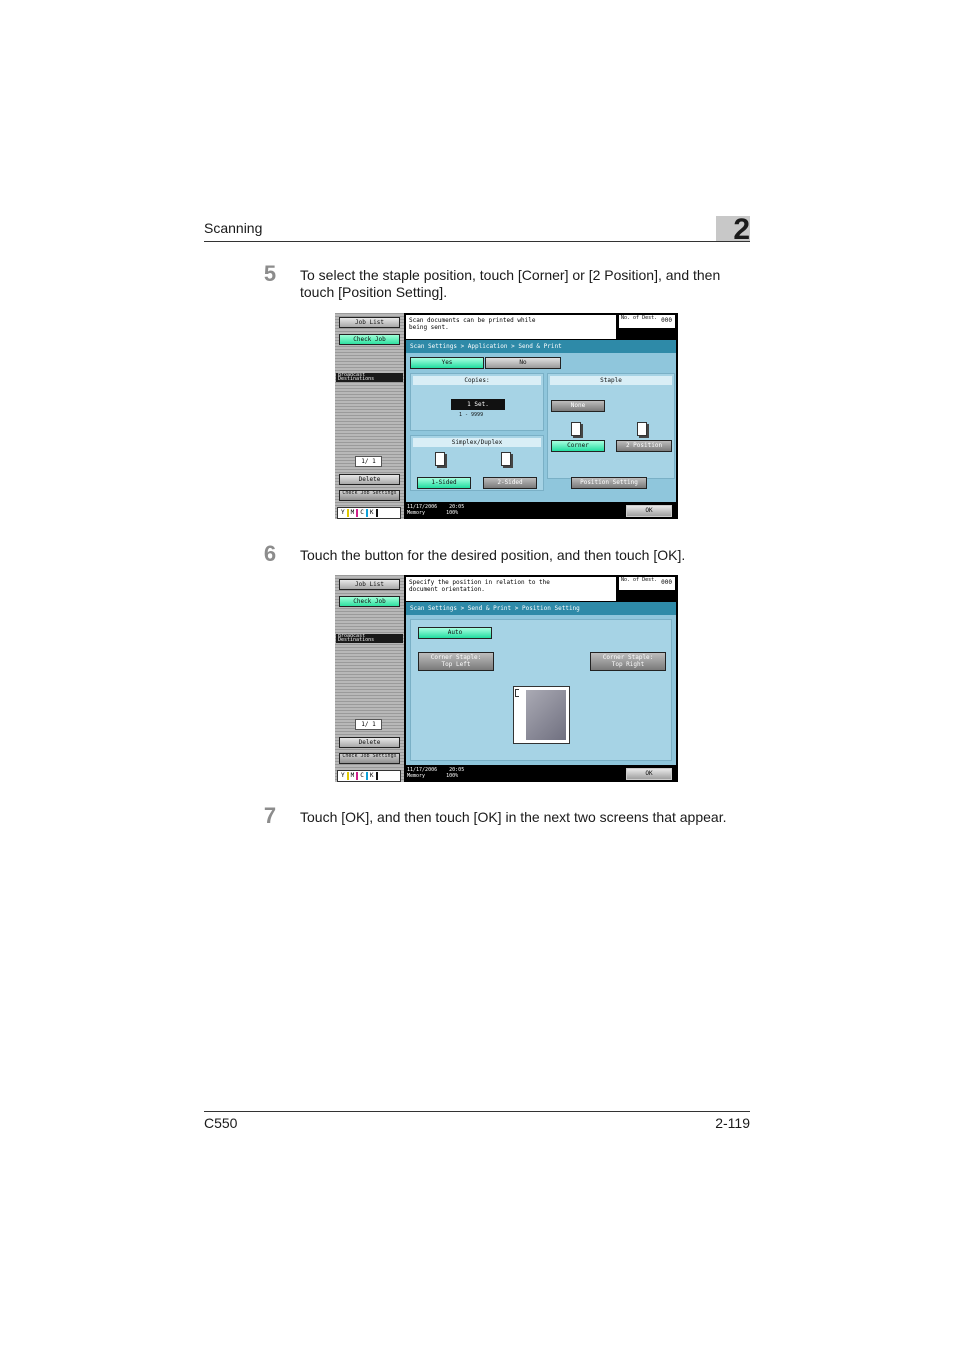  What do you see at coordinates (440, 459) in the screenshot?
I see `one-sided-doc-icon` at bounding box center [440, 459].